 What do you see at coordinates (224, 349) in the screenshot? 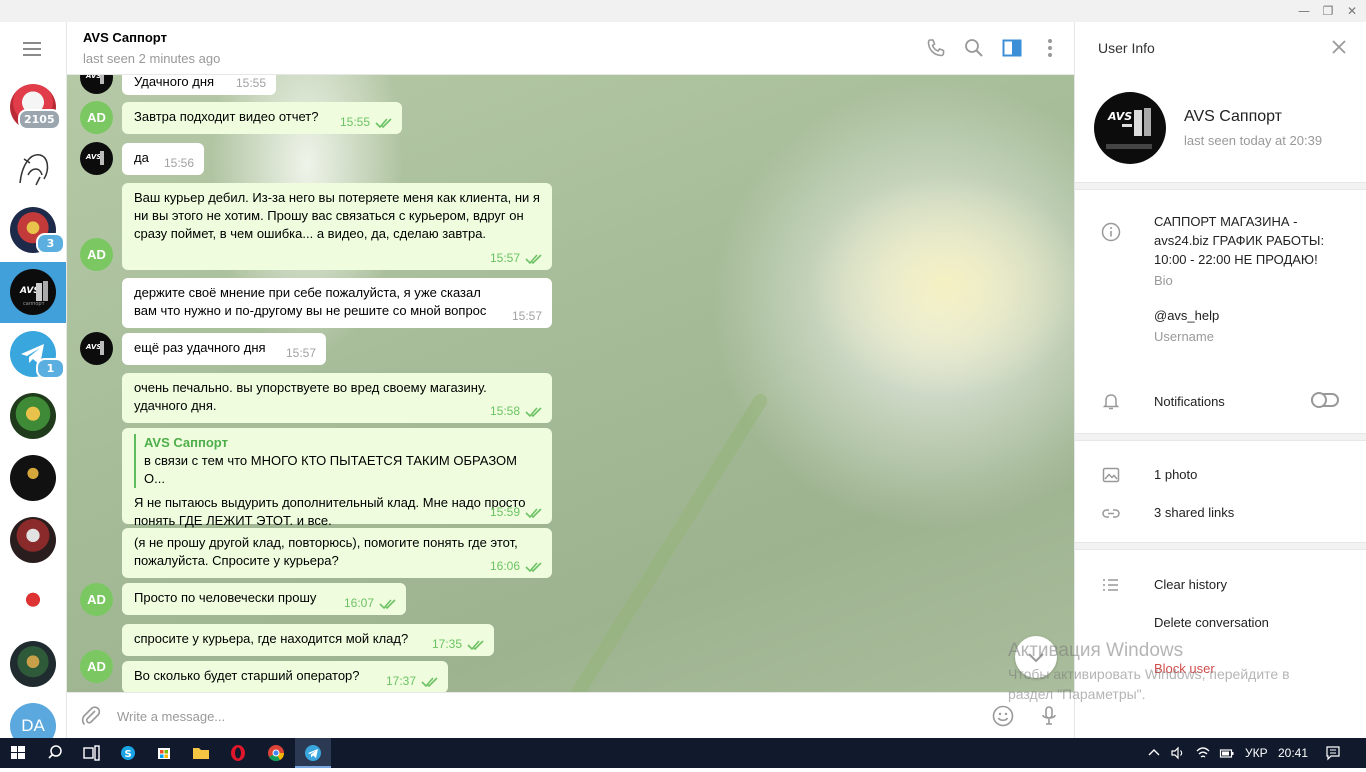
I see `message-bubble: ещё раз удачного дня 15:57` at bounding box center [224, 349].